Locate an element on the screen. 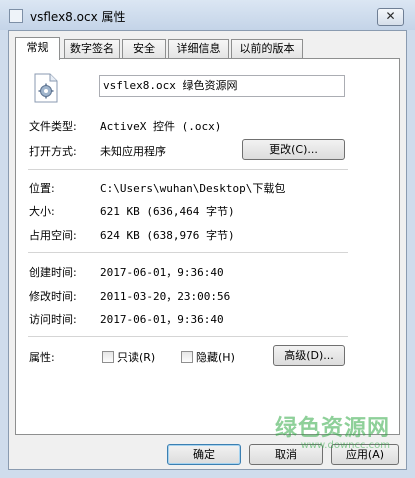  activex-file-icon is located at coordinates (46, 88).